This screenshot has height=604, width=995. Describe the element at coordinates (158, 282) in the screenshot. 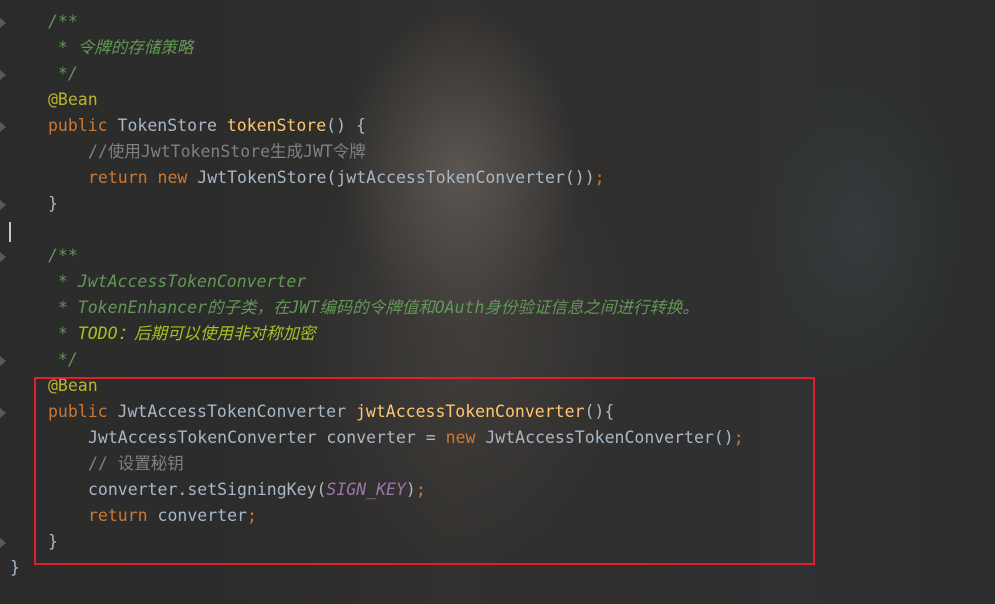

I see `code-line: * JwtAccessTokenConverter` at that location.